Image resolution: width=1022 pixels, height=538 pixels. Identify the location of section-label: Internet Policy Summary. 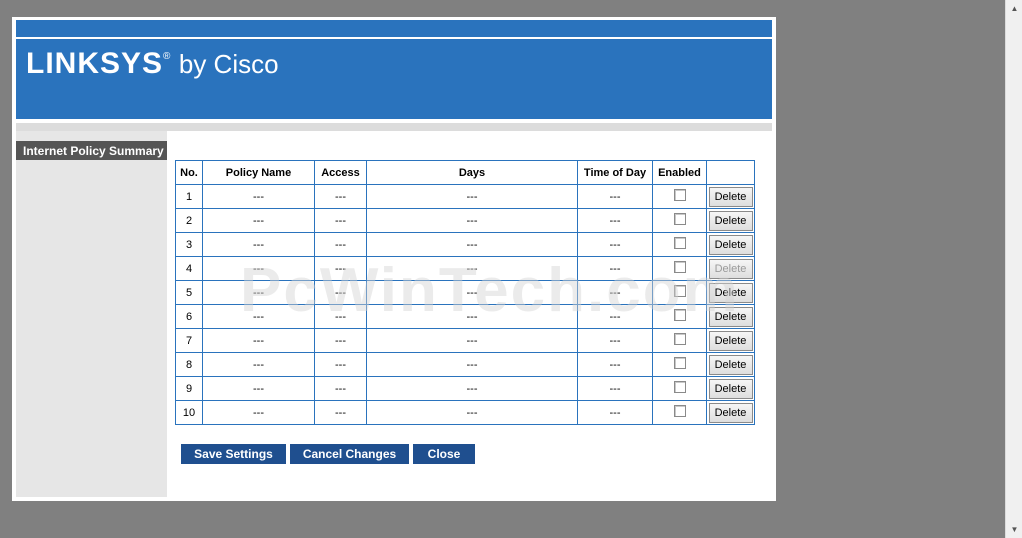
(91, 150).